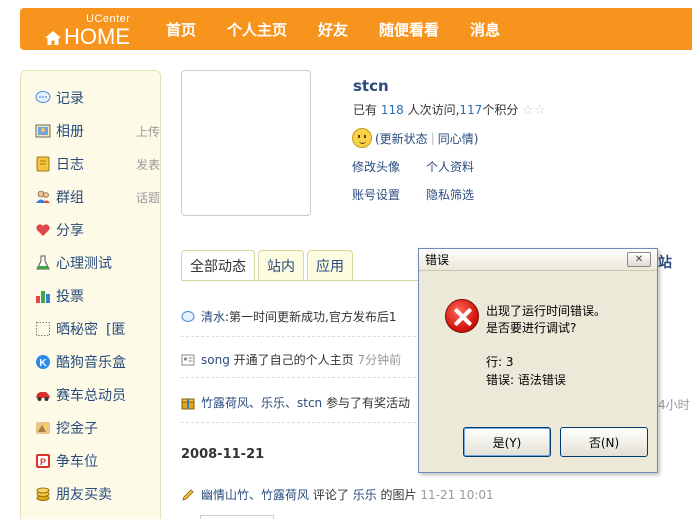  What do you see at coordinates (333, 29) in the screenshot?
I see `nav-item-friends: 好友` at bounding box center [333, 29].